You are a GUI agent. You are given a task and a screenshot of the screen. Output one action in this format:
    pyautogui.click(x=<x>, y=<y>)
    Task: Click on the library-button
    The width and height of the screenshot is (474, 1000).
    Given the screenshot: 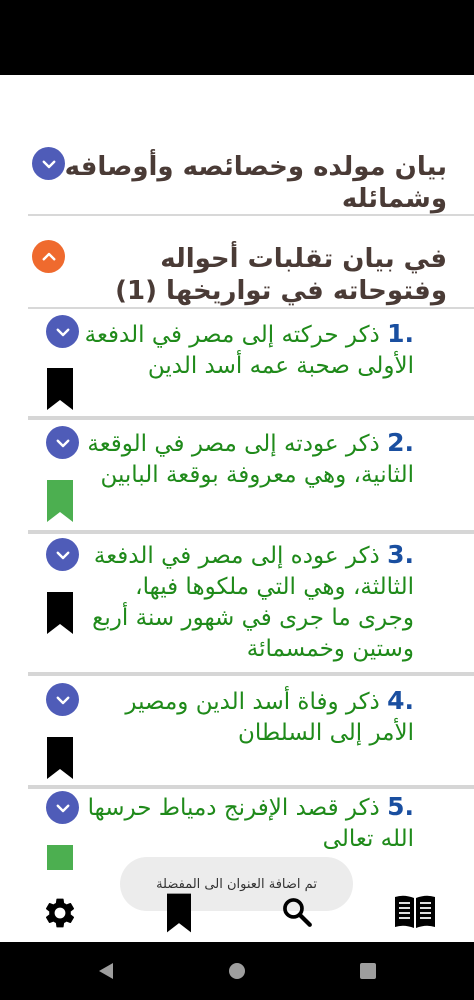 What is the action you would take?
    pyautogui.click(x=415, y=912)
    